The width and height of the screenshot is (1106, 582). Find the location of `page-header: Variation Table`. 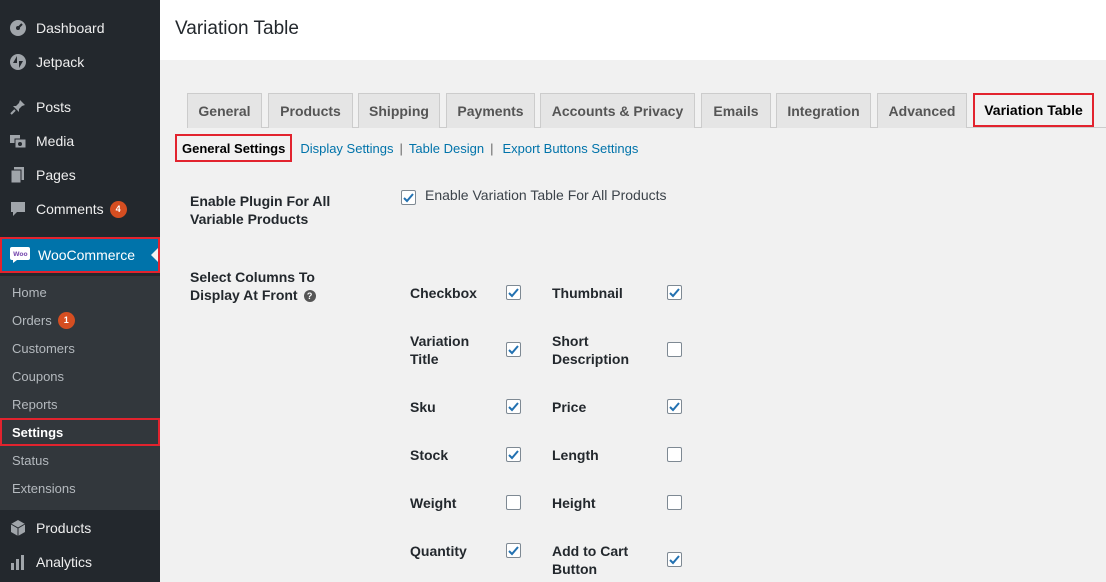

page-header: Variation Table is located at coordinates (633, 30).